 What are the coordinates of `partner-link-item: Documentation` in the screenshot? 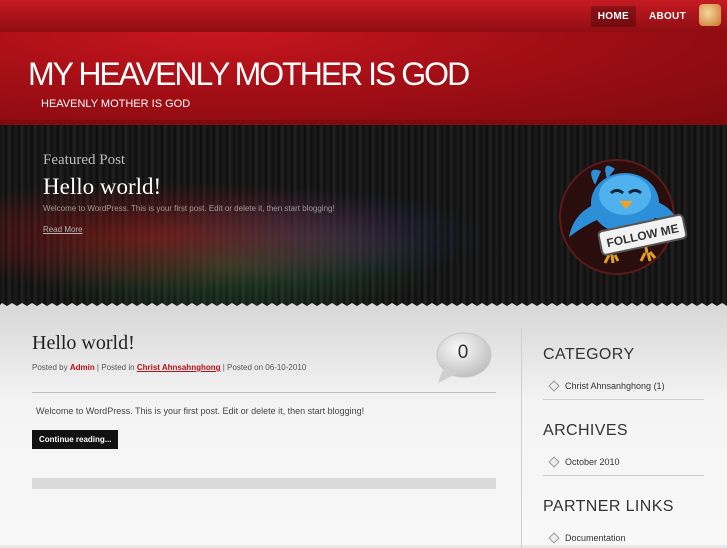 It's located at (587, 538).